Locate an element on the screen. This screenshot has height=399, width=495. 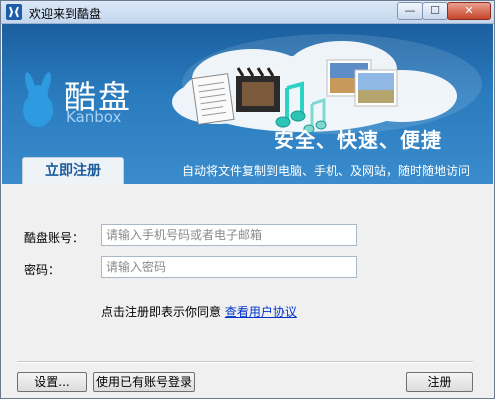
minimize-icon: — is located at coordinates (410, 10).